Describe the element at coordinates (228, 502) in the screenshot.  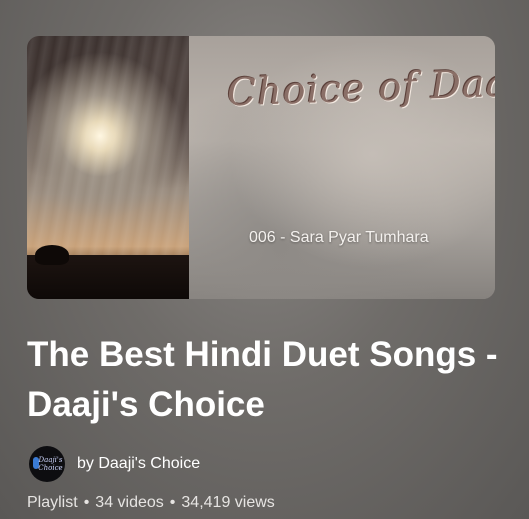
I see `view-count: 34,419 views` at that location.